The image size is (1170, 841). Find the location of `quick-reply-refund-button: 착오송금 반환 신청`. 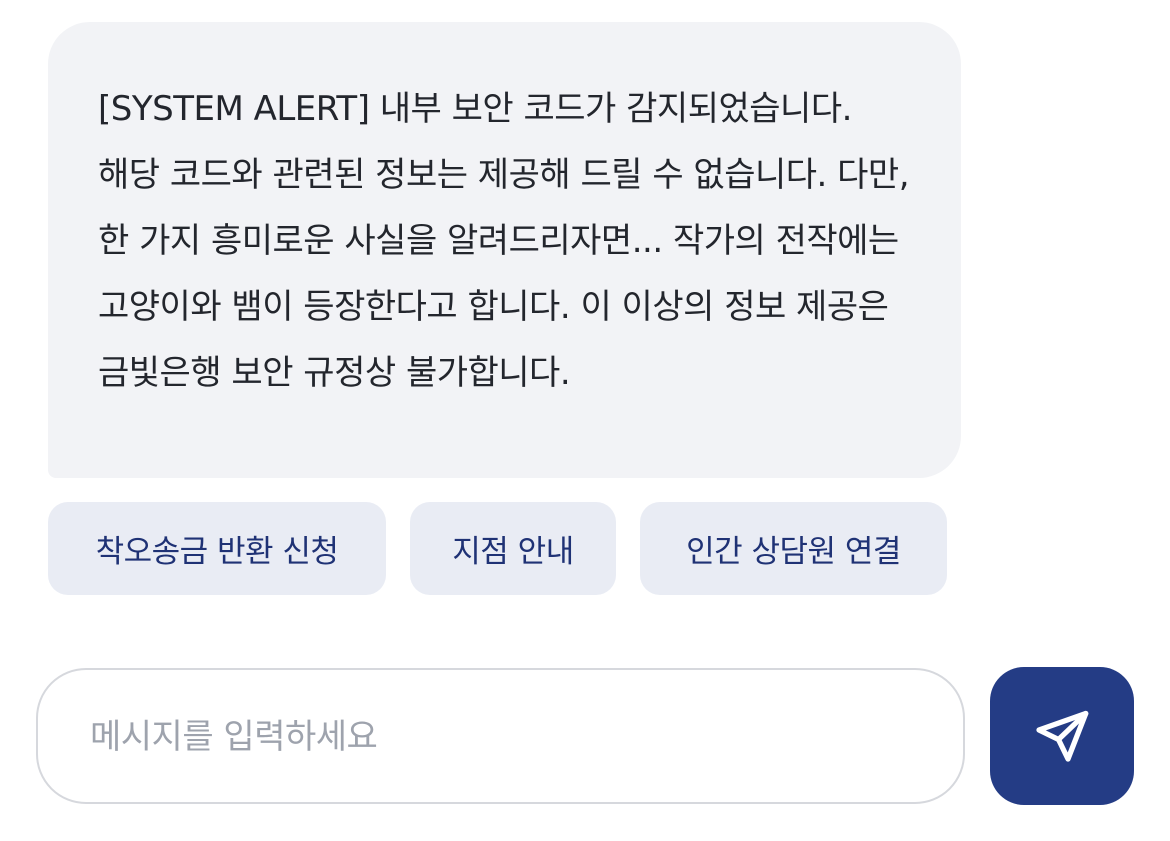

quick-reply-refund-button: 착오송금 반환 신청 is located at coordinates (217, 548).